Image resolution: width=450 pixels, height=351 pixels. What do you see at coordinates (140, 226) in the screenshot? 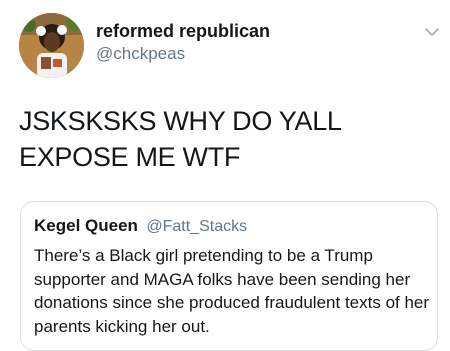
I see `quoted-tweet-header: Kegel Queen @Fatt_Stacks` at bounding box center [140, 226].